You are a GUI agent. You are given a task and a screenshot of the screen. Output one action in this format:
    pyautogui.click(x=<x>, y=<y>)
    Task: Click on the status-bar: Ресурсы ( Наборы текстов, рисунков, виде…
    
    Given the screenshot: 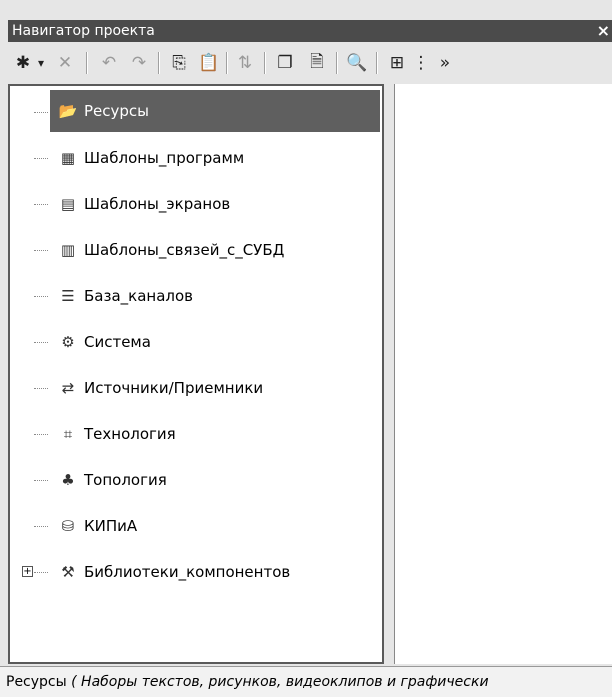 What is the action you would take?
    pyautogui.click(x=306, y=681)
    